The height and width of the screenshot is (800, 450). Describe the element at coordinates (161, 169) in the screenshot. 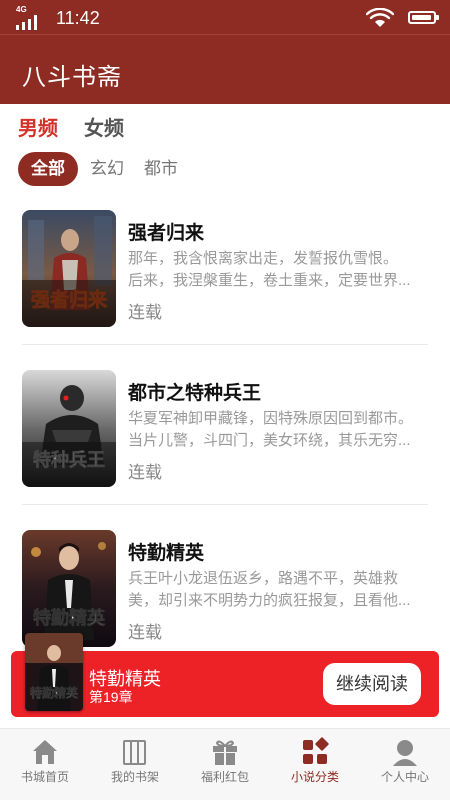

I see `category-urban: 都市` at that location.